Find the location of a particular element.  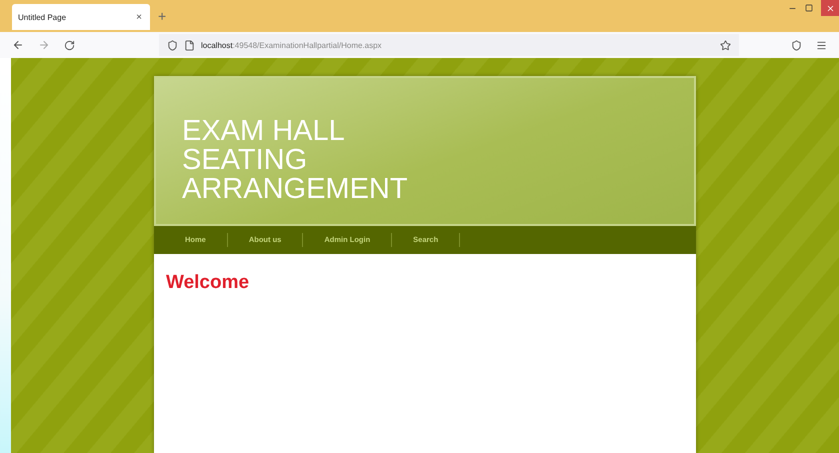

shield-icon is located at coordinates (172, 45).